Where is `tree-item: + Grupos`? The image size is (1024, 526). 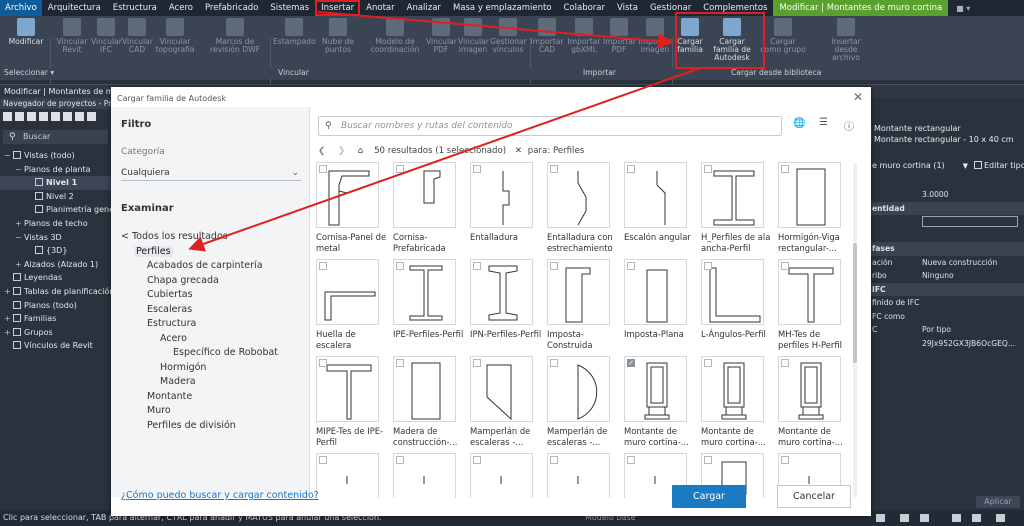 tree-item: + Grupos is located at coordinates (55, 333).